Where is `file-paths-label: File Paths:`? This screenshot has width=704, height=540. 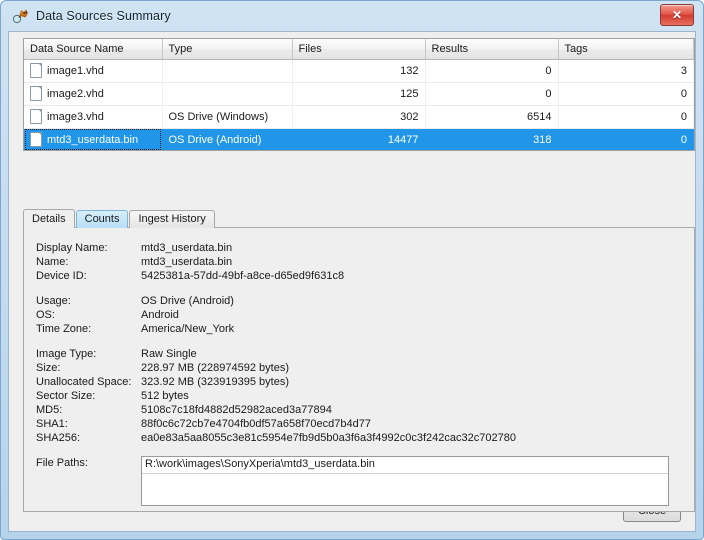 file-paths-label: File Paths: is located at coordinates (62, 463).